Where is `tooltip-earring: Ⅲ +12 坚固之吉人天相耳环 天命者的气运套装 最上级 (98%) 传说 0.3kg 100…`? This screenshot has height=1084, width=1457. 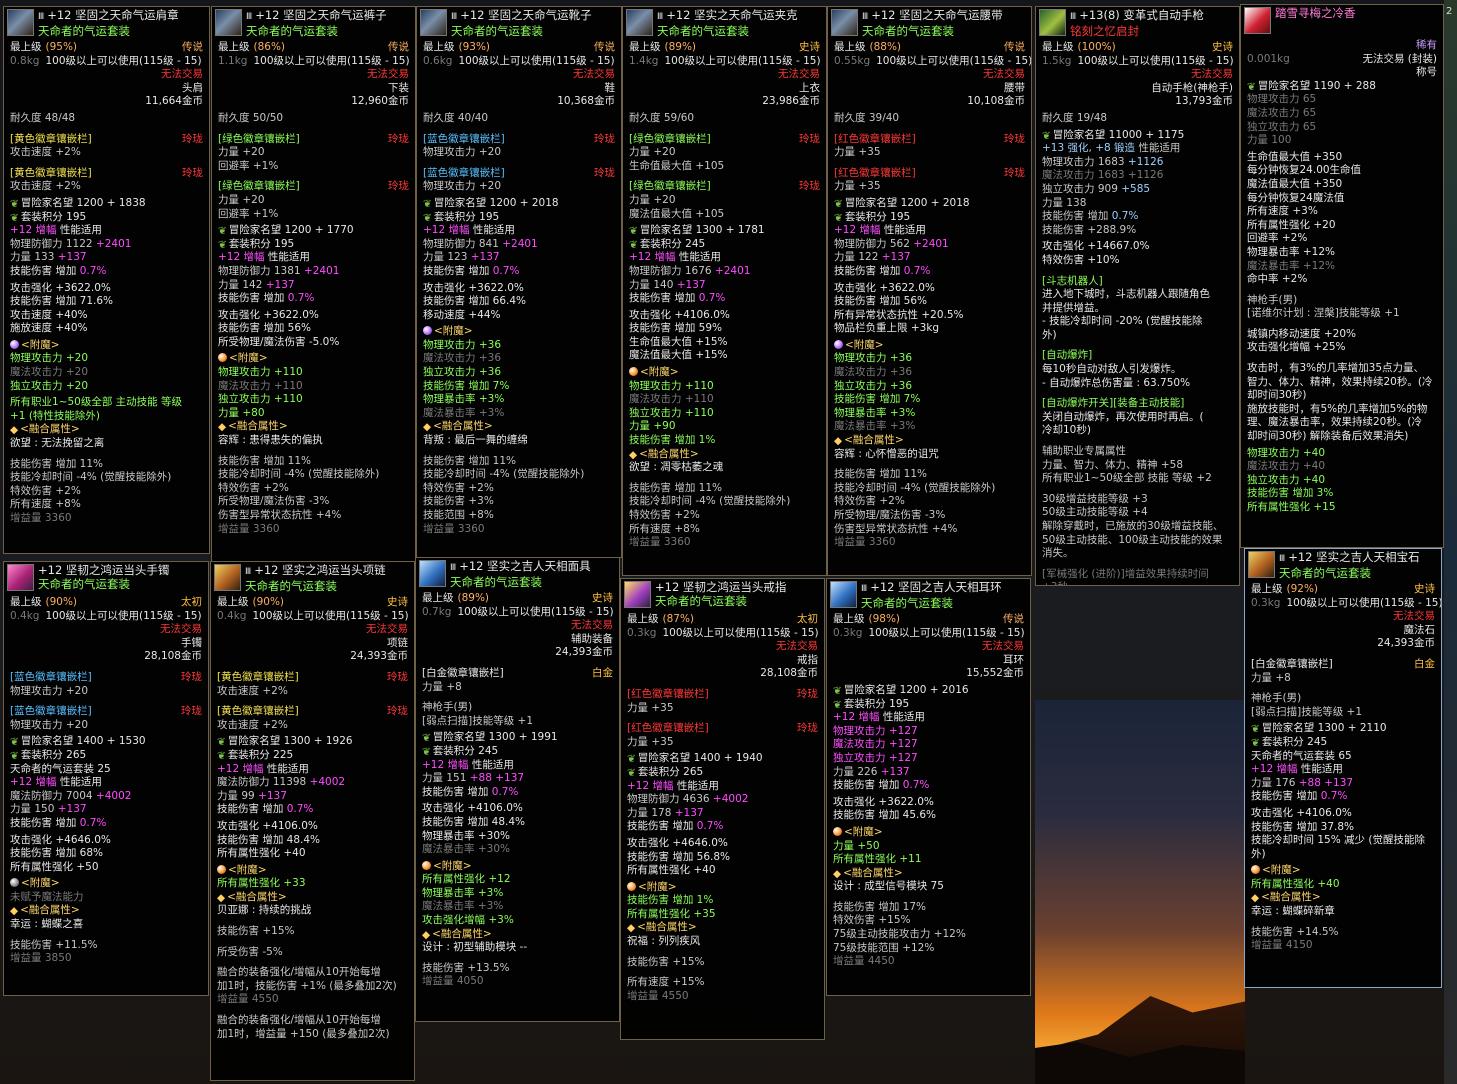
tooltip-earring: Ⅲ +12 坚固之吉人天相耳环 天命者的气运套装 最上级 (98%) 传说 0.3kg 100… is located at coordinates (928, 787).